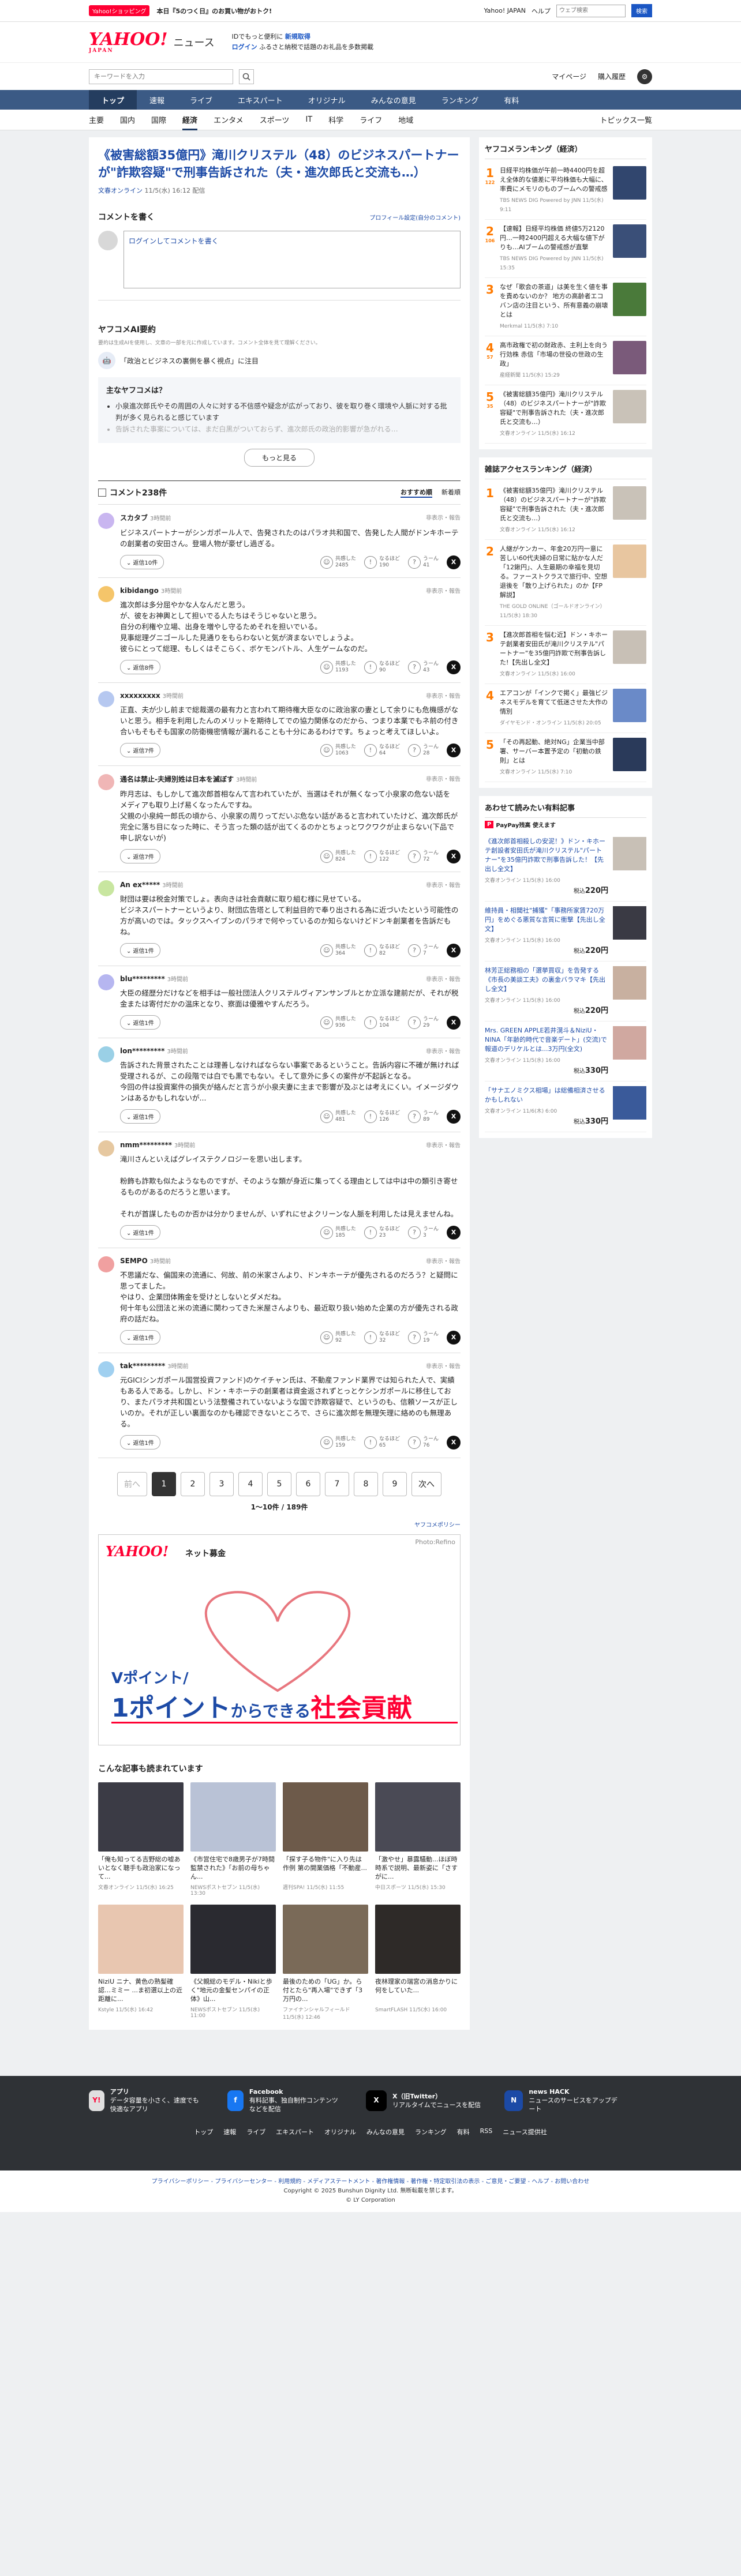 The height and width of the screenshot is (2576, 741). Describe the element at coordinates (641, 10) in the screenshot. I see `web-search-button: 検索` at that location.